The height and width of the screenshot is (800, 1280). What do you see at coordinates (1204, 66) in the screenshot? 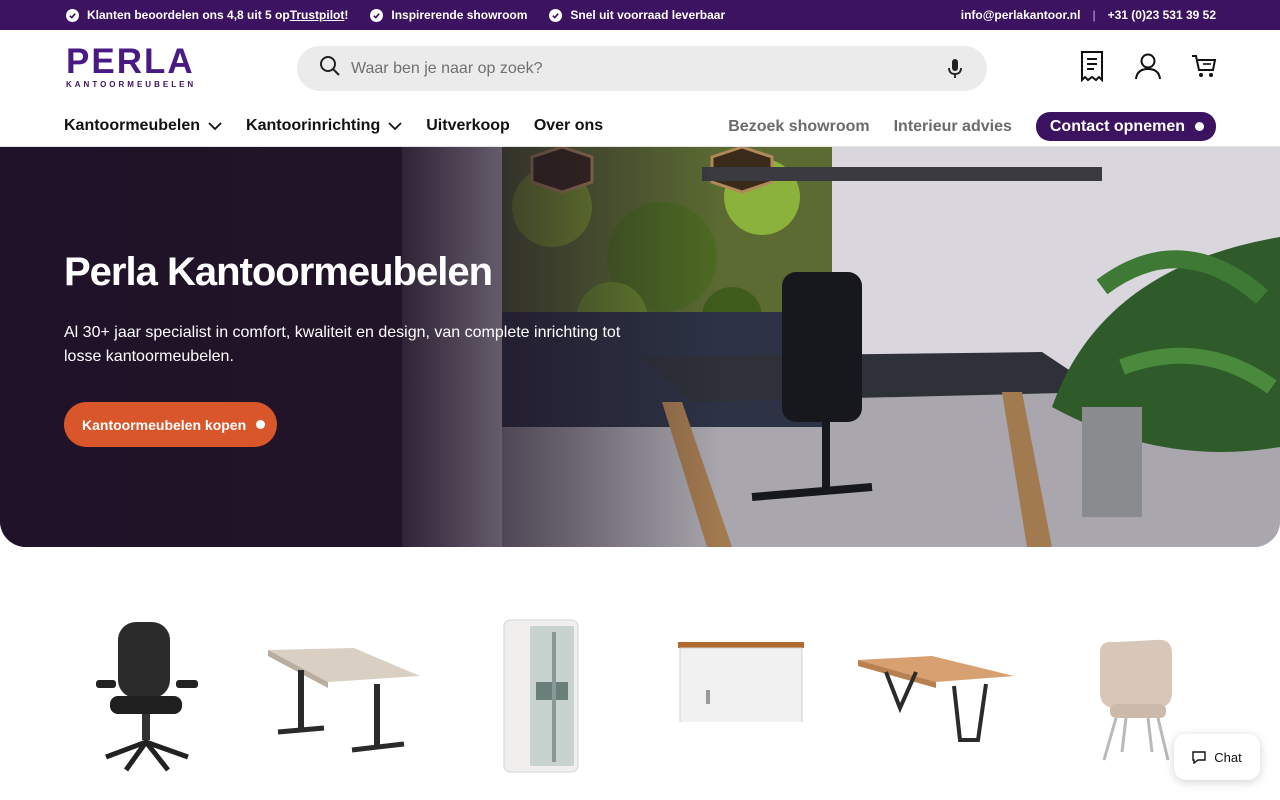
I see `cart-icon` at bounding box center [1204, 66].